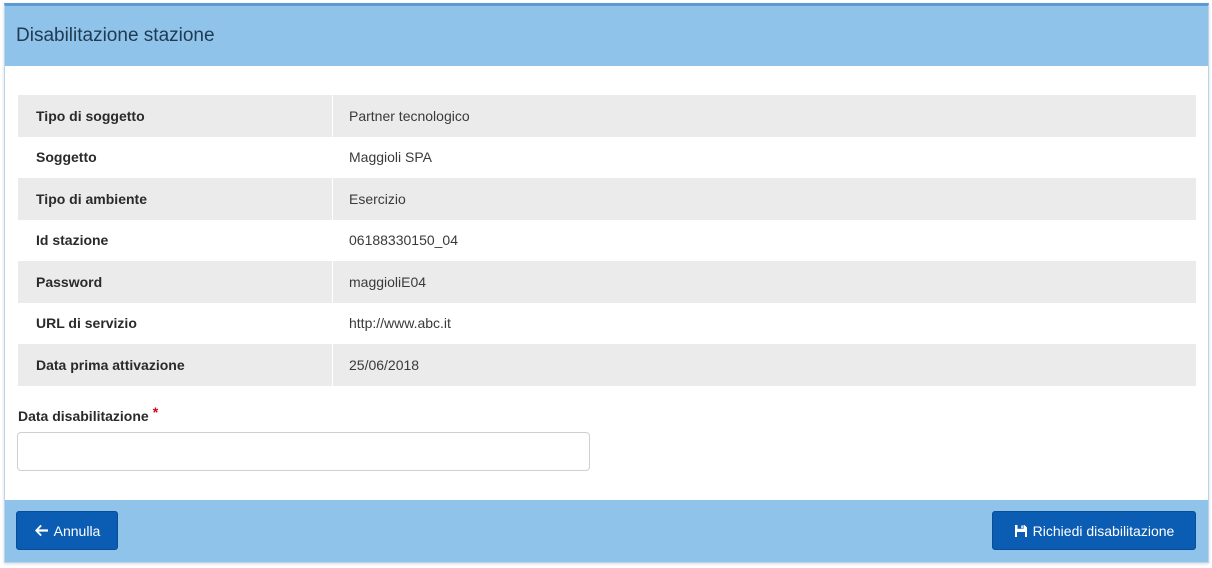 This screenshot has height=568, width=1212. I want to click on panel-header: Disabilitazione stazione, so click(606, 36).